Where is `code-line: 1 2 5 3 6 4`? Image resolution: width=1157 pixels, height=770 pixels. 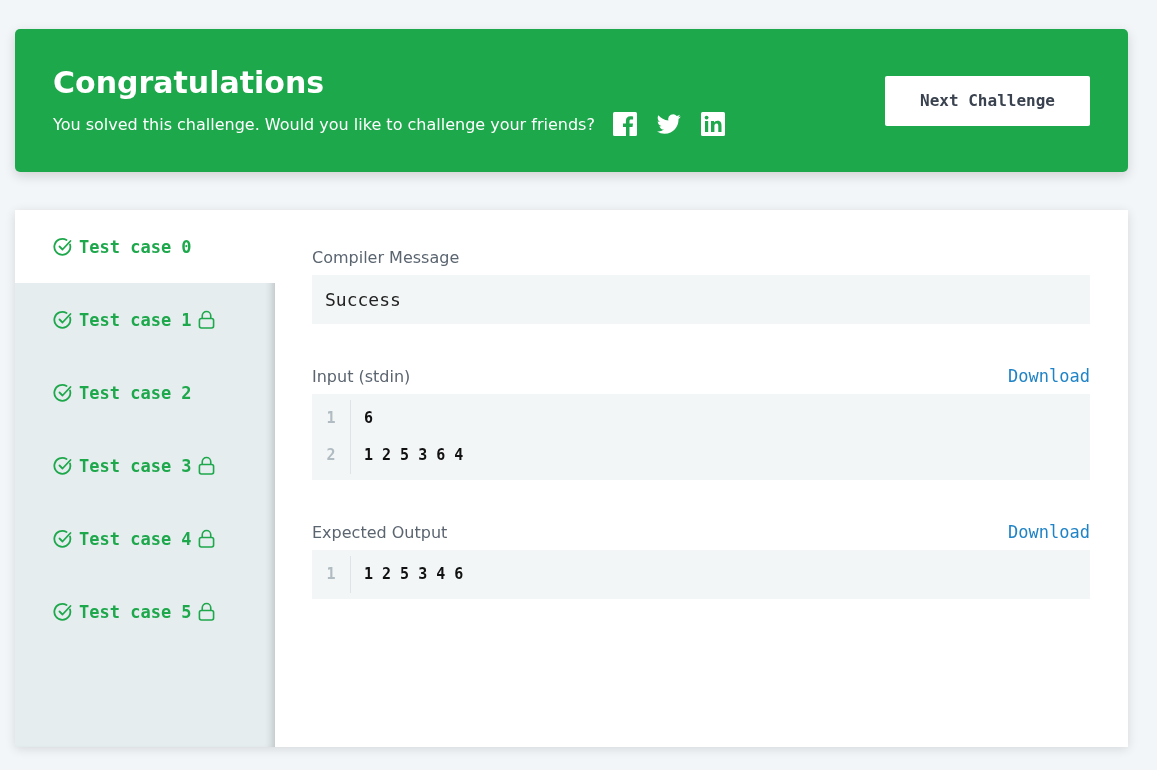
code-line: 1 2 5 3 6 4 is located at coordinates (414, 455).